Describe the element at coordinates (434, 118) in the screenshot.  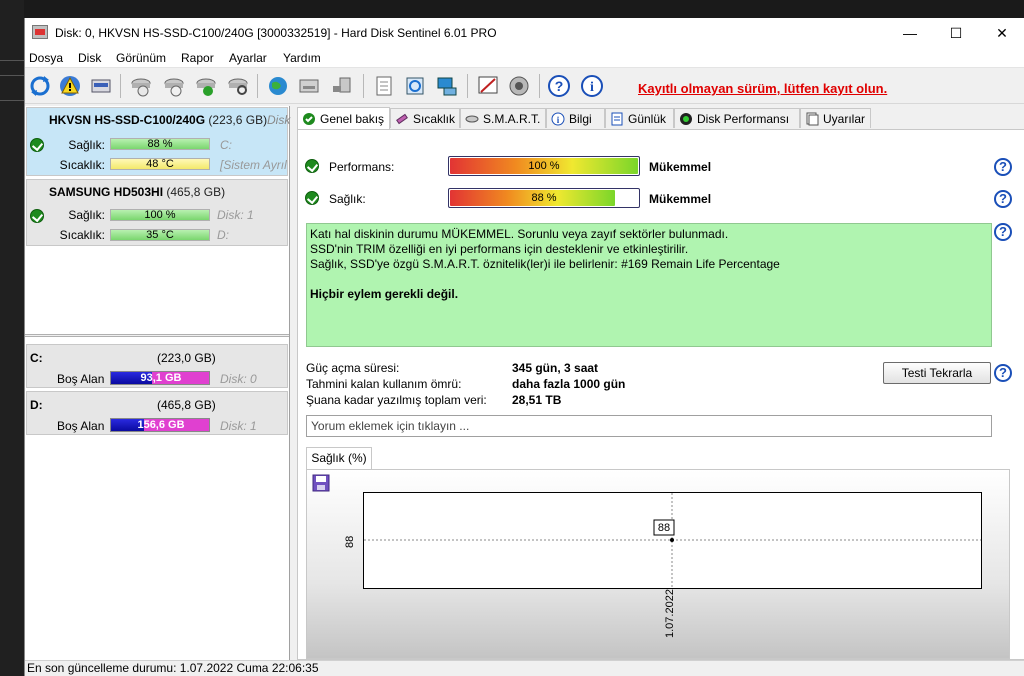
I see `tab-label: Sıcaklık` at that location.